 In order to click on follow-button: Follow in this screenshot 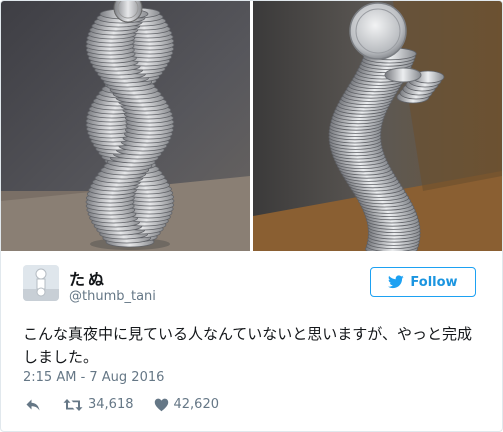, I will do `click(423, 282)`.